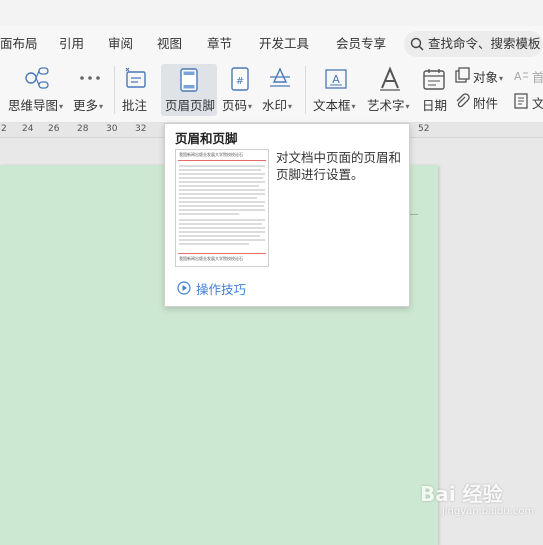 This screenshot has height=545, width=543. Describe the element at coordinates (390, 78) in the screenshot. I see `wordart-icon` at that location.